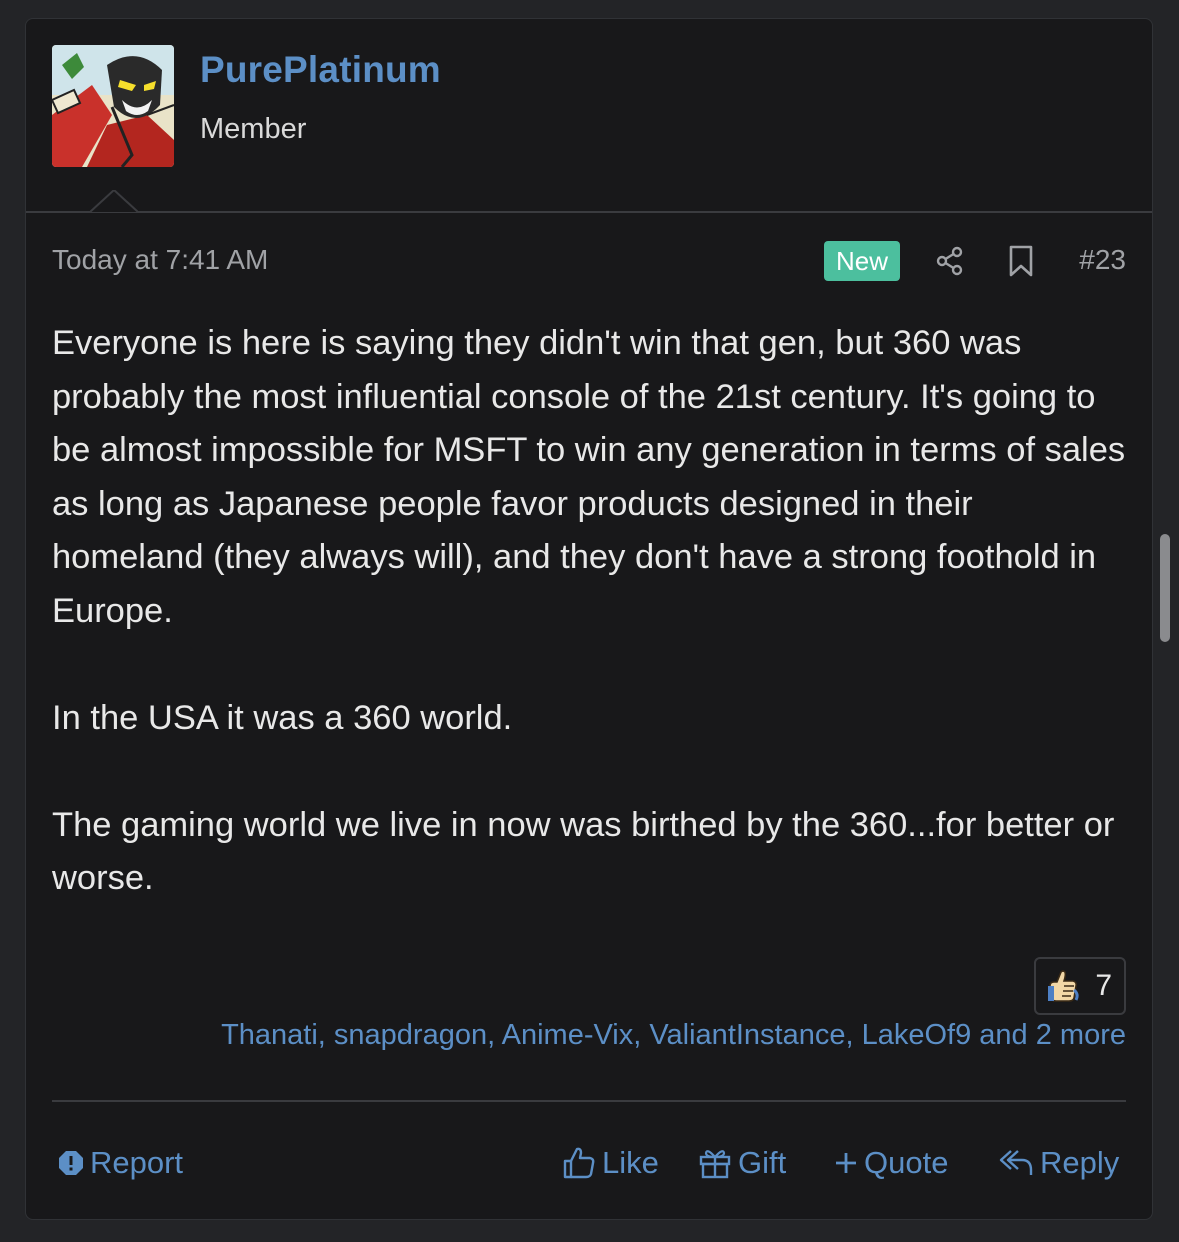  I want to click on reply-button: Reply, so click(1058, 1163).